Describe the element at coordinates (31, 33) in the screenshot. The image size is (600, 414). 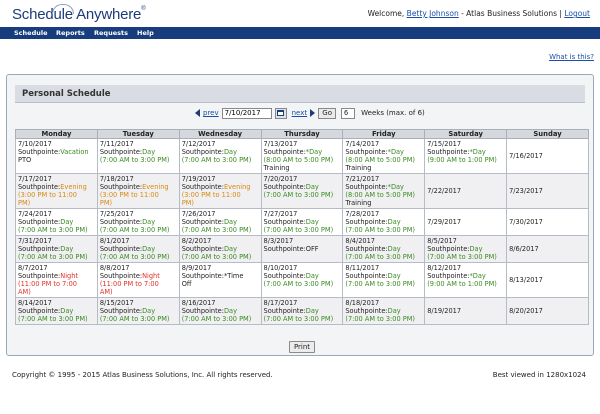
I see `nav-schedule: Schedule` at that location.